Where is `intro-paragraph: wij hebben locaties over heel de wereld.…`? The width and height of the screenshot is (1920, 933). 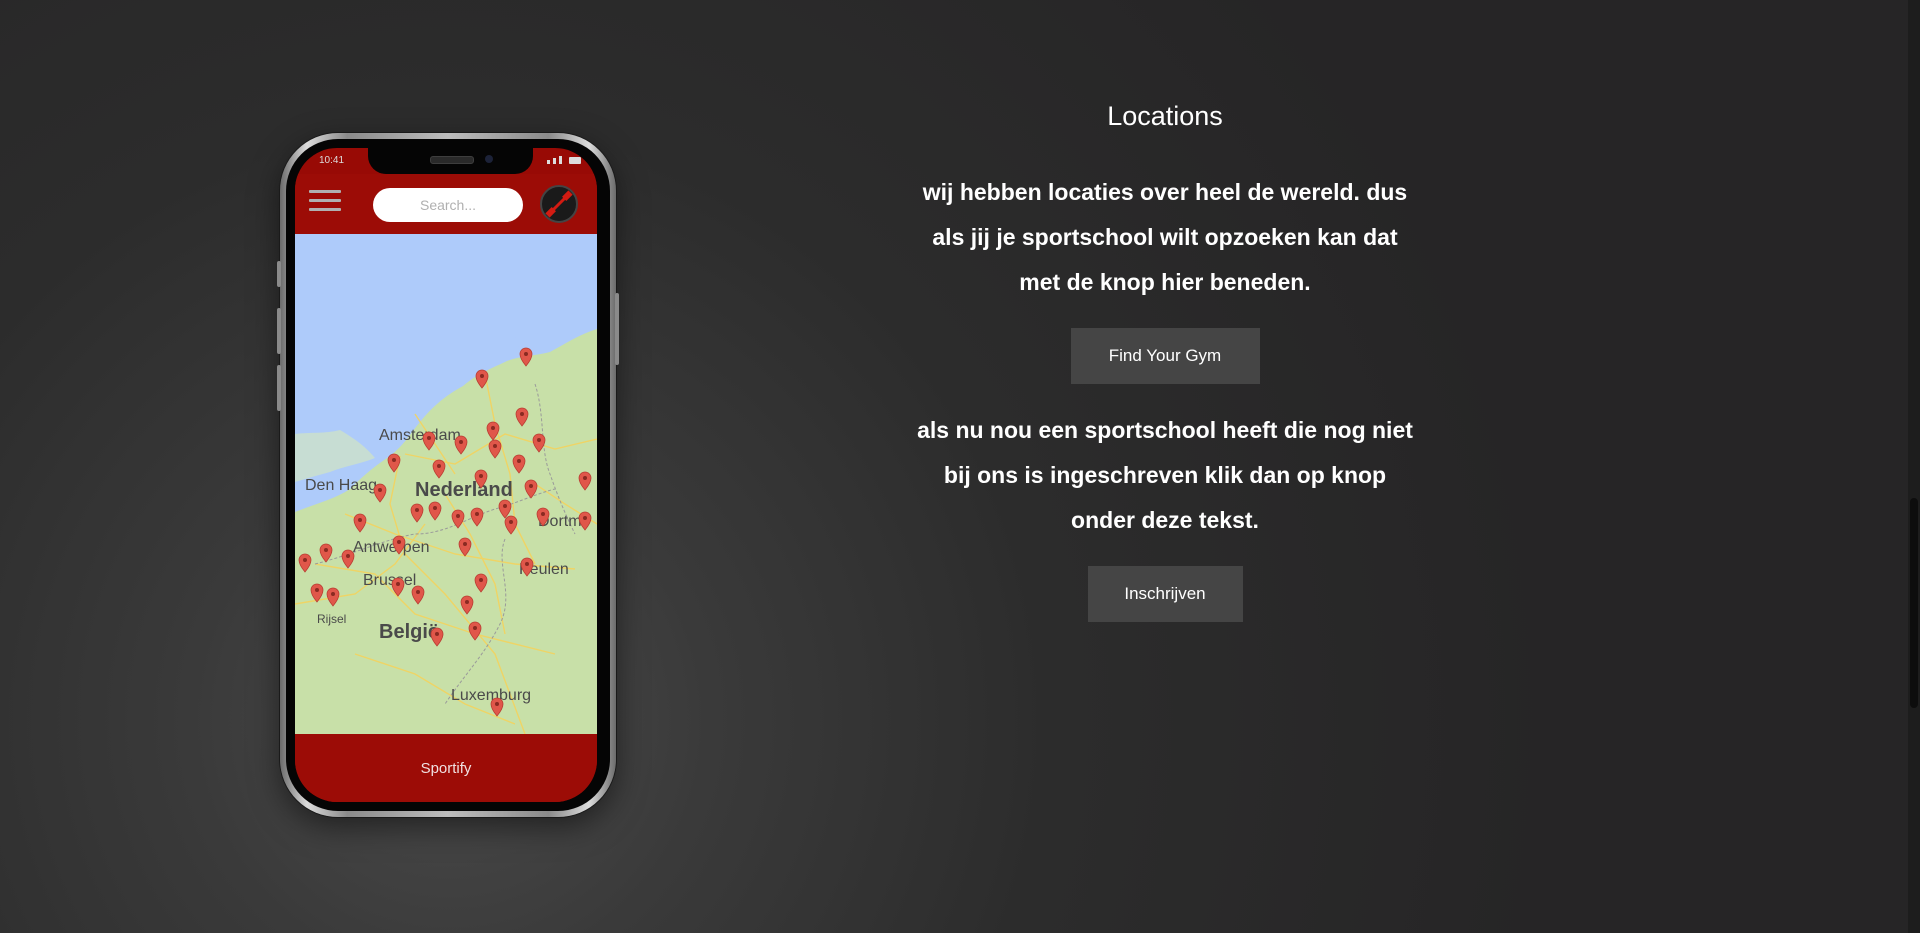
intro-paragraph: wij hebben locaties over heel de wereld.… is located at coordinates (1165, 237).